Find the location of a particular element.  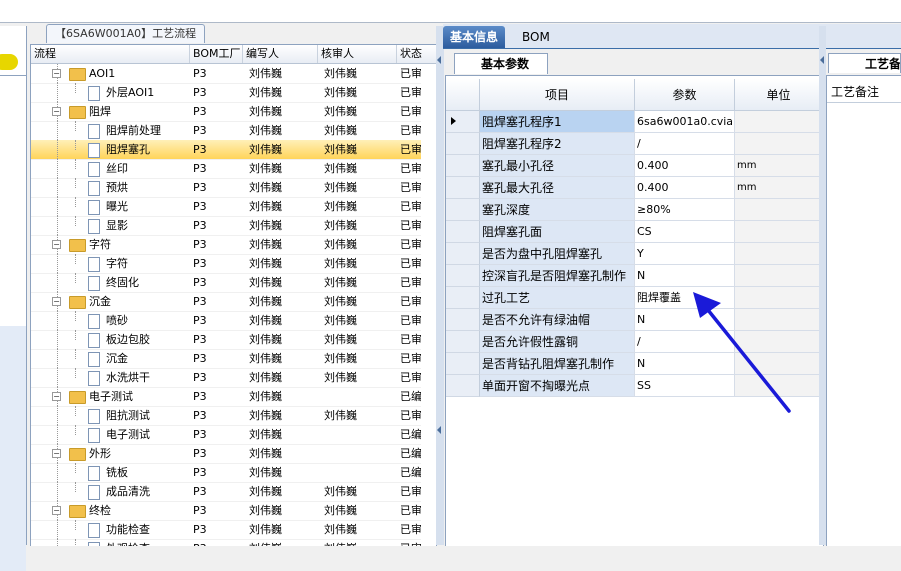

splitter-right is located at coordinates (822, 285).